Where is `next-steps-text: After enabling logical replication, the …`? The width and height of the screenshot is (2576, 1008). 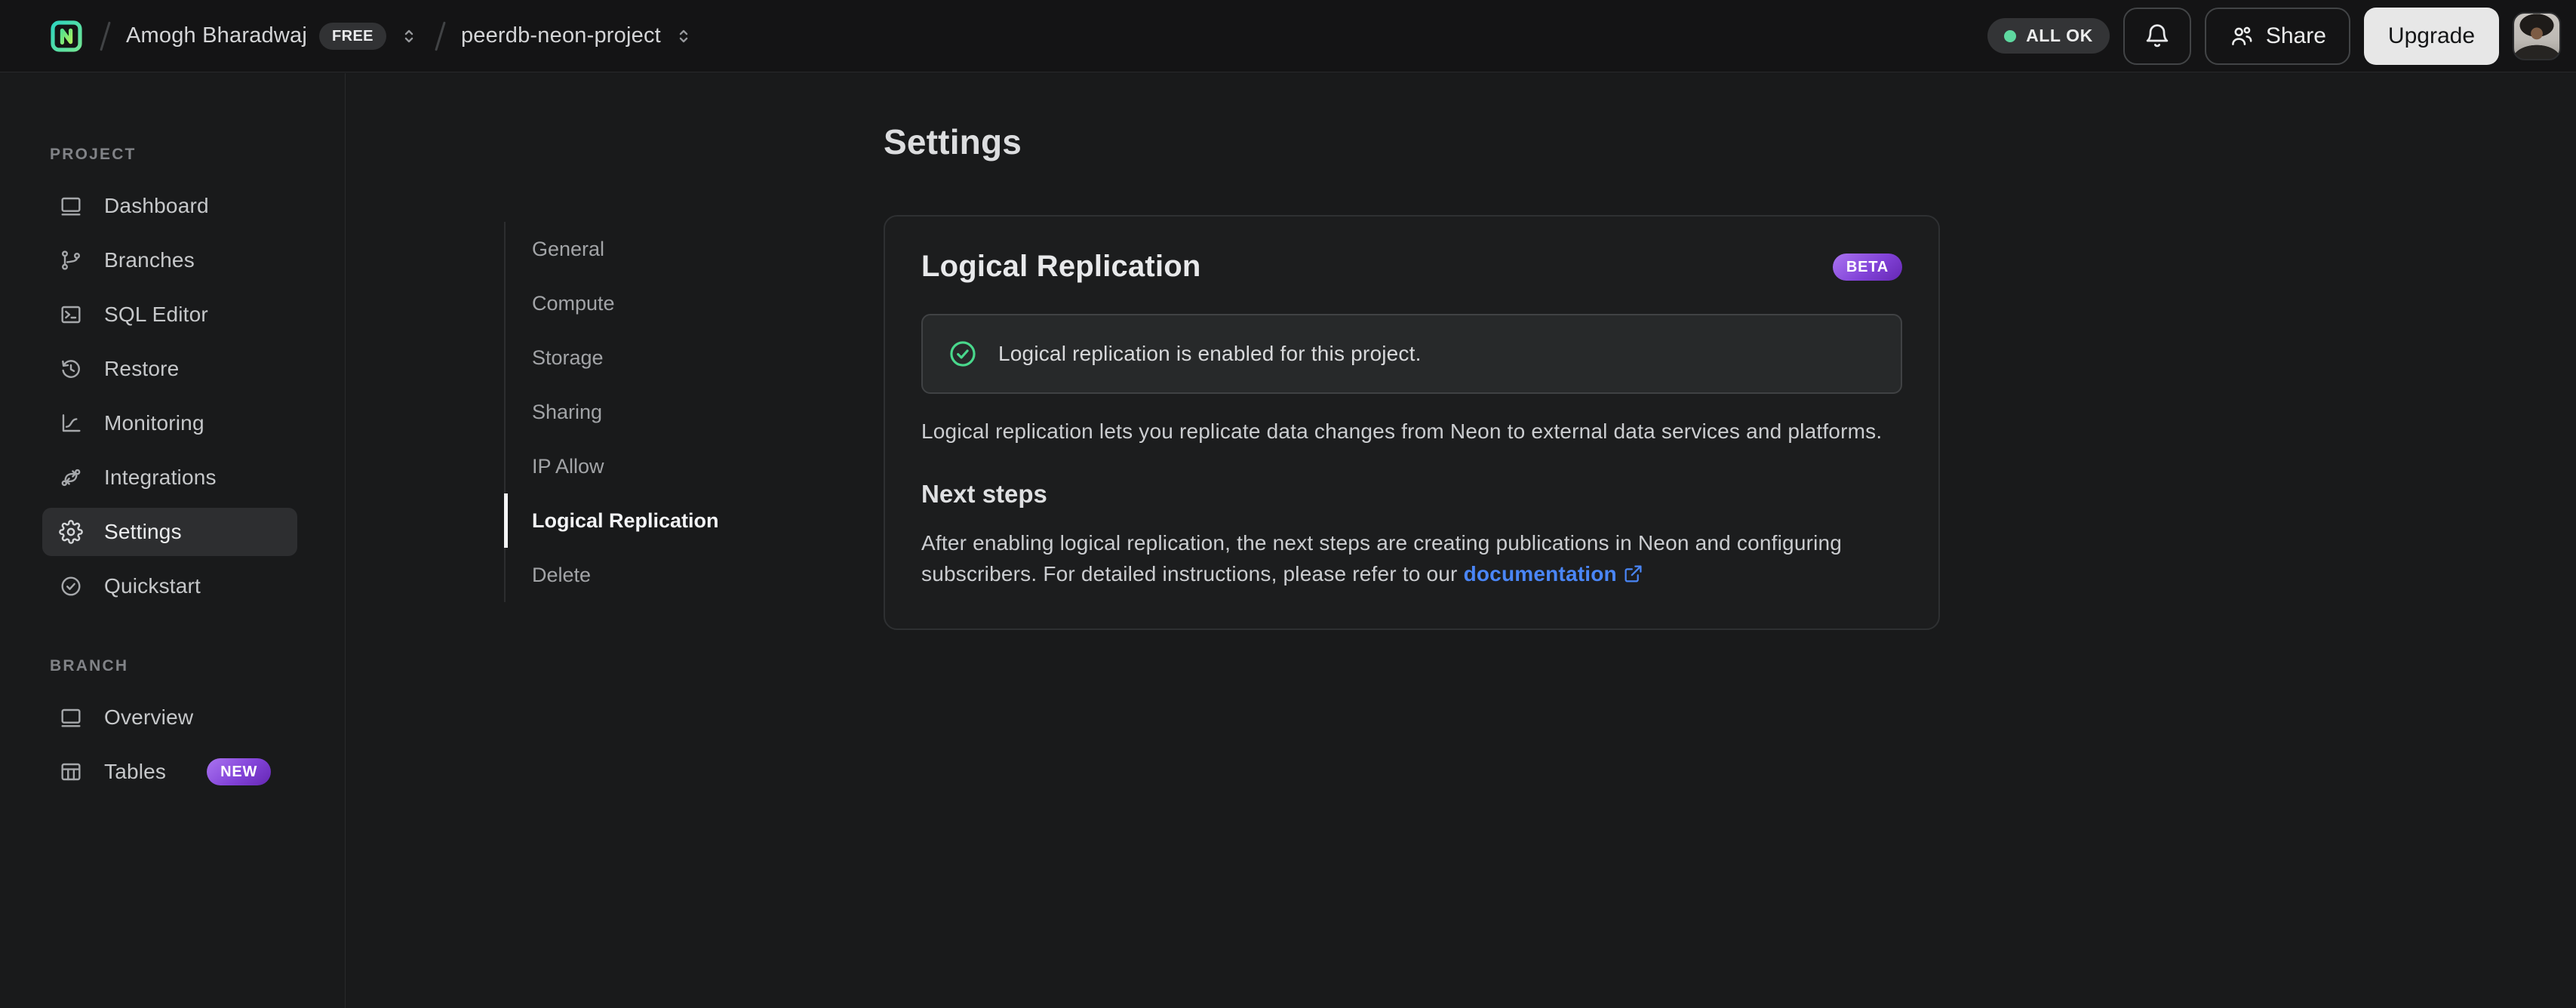
next-steps-text: After enabling logical replication, the … is located at coordinates (1411, 558).